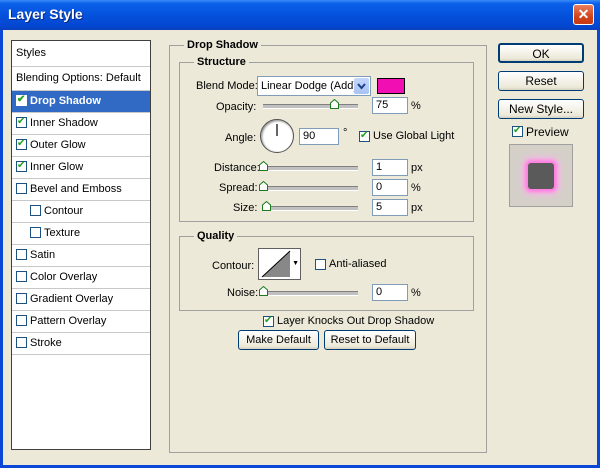  Describe the element at coordinates (236, 107) in the screenshot. I see `opacity-label: Opacity:` at that location.